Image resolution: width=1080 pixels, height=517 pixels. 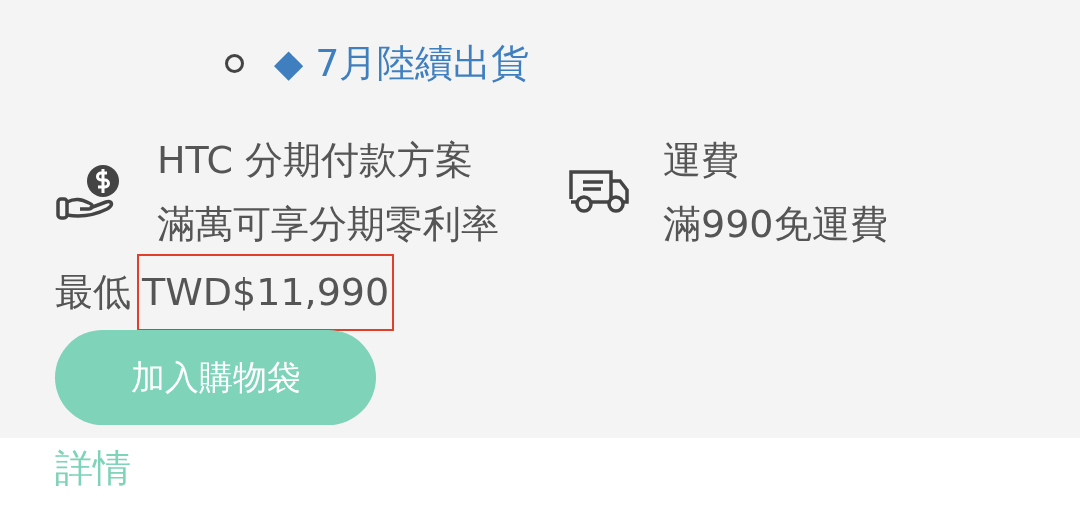 I want to click on feature-detail: 滿990免運費, so click(x=775, y=224).